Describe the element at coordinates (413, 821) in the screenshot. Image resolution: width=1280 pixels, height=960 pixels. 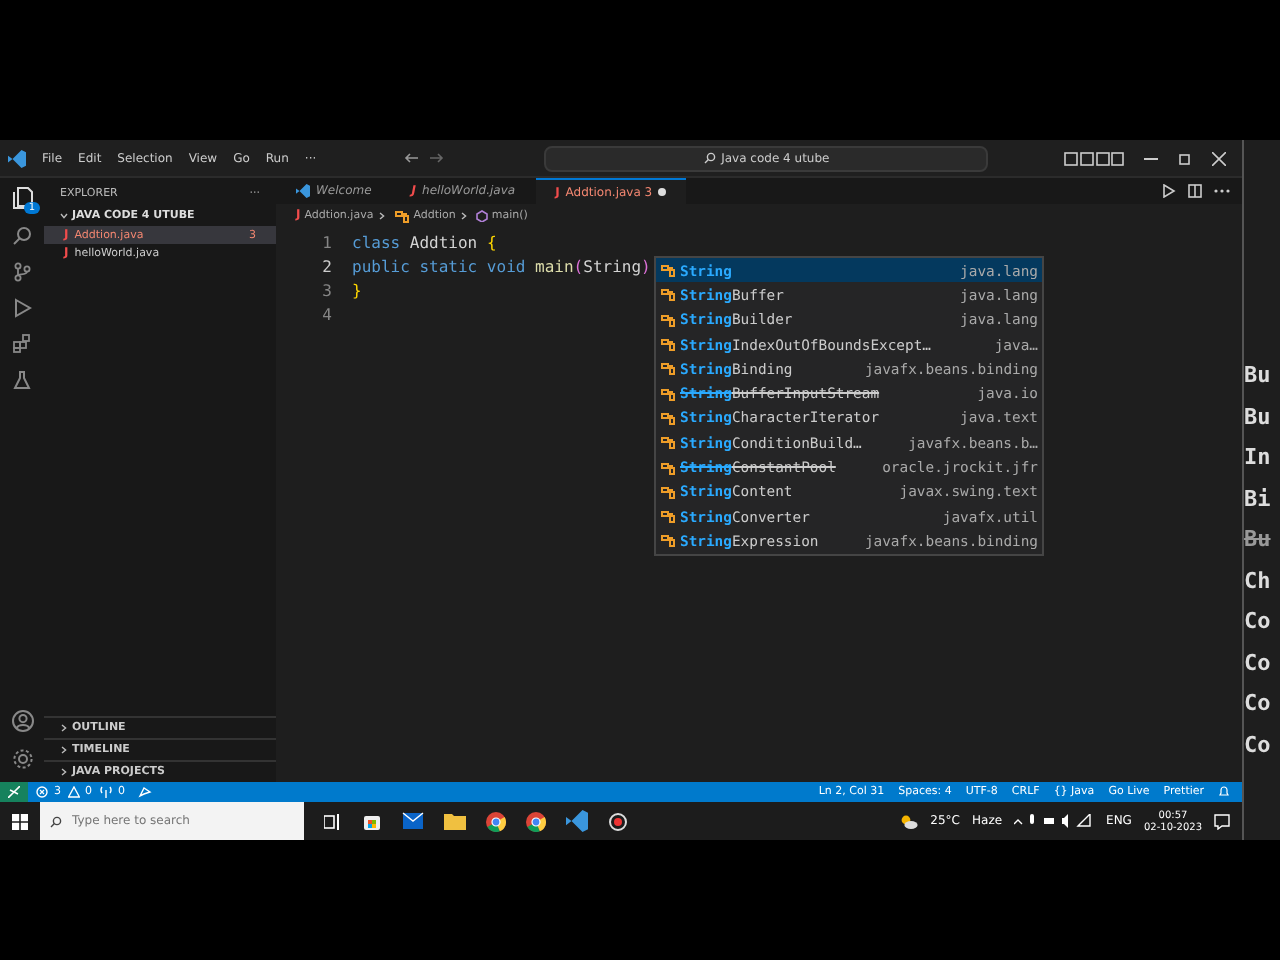
I see `mail-icon` at that location.